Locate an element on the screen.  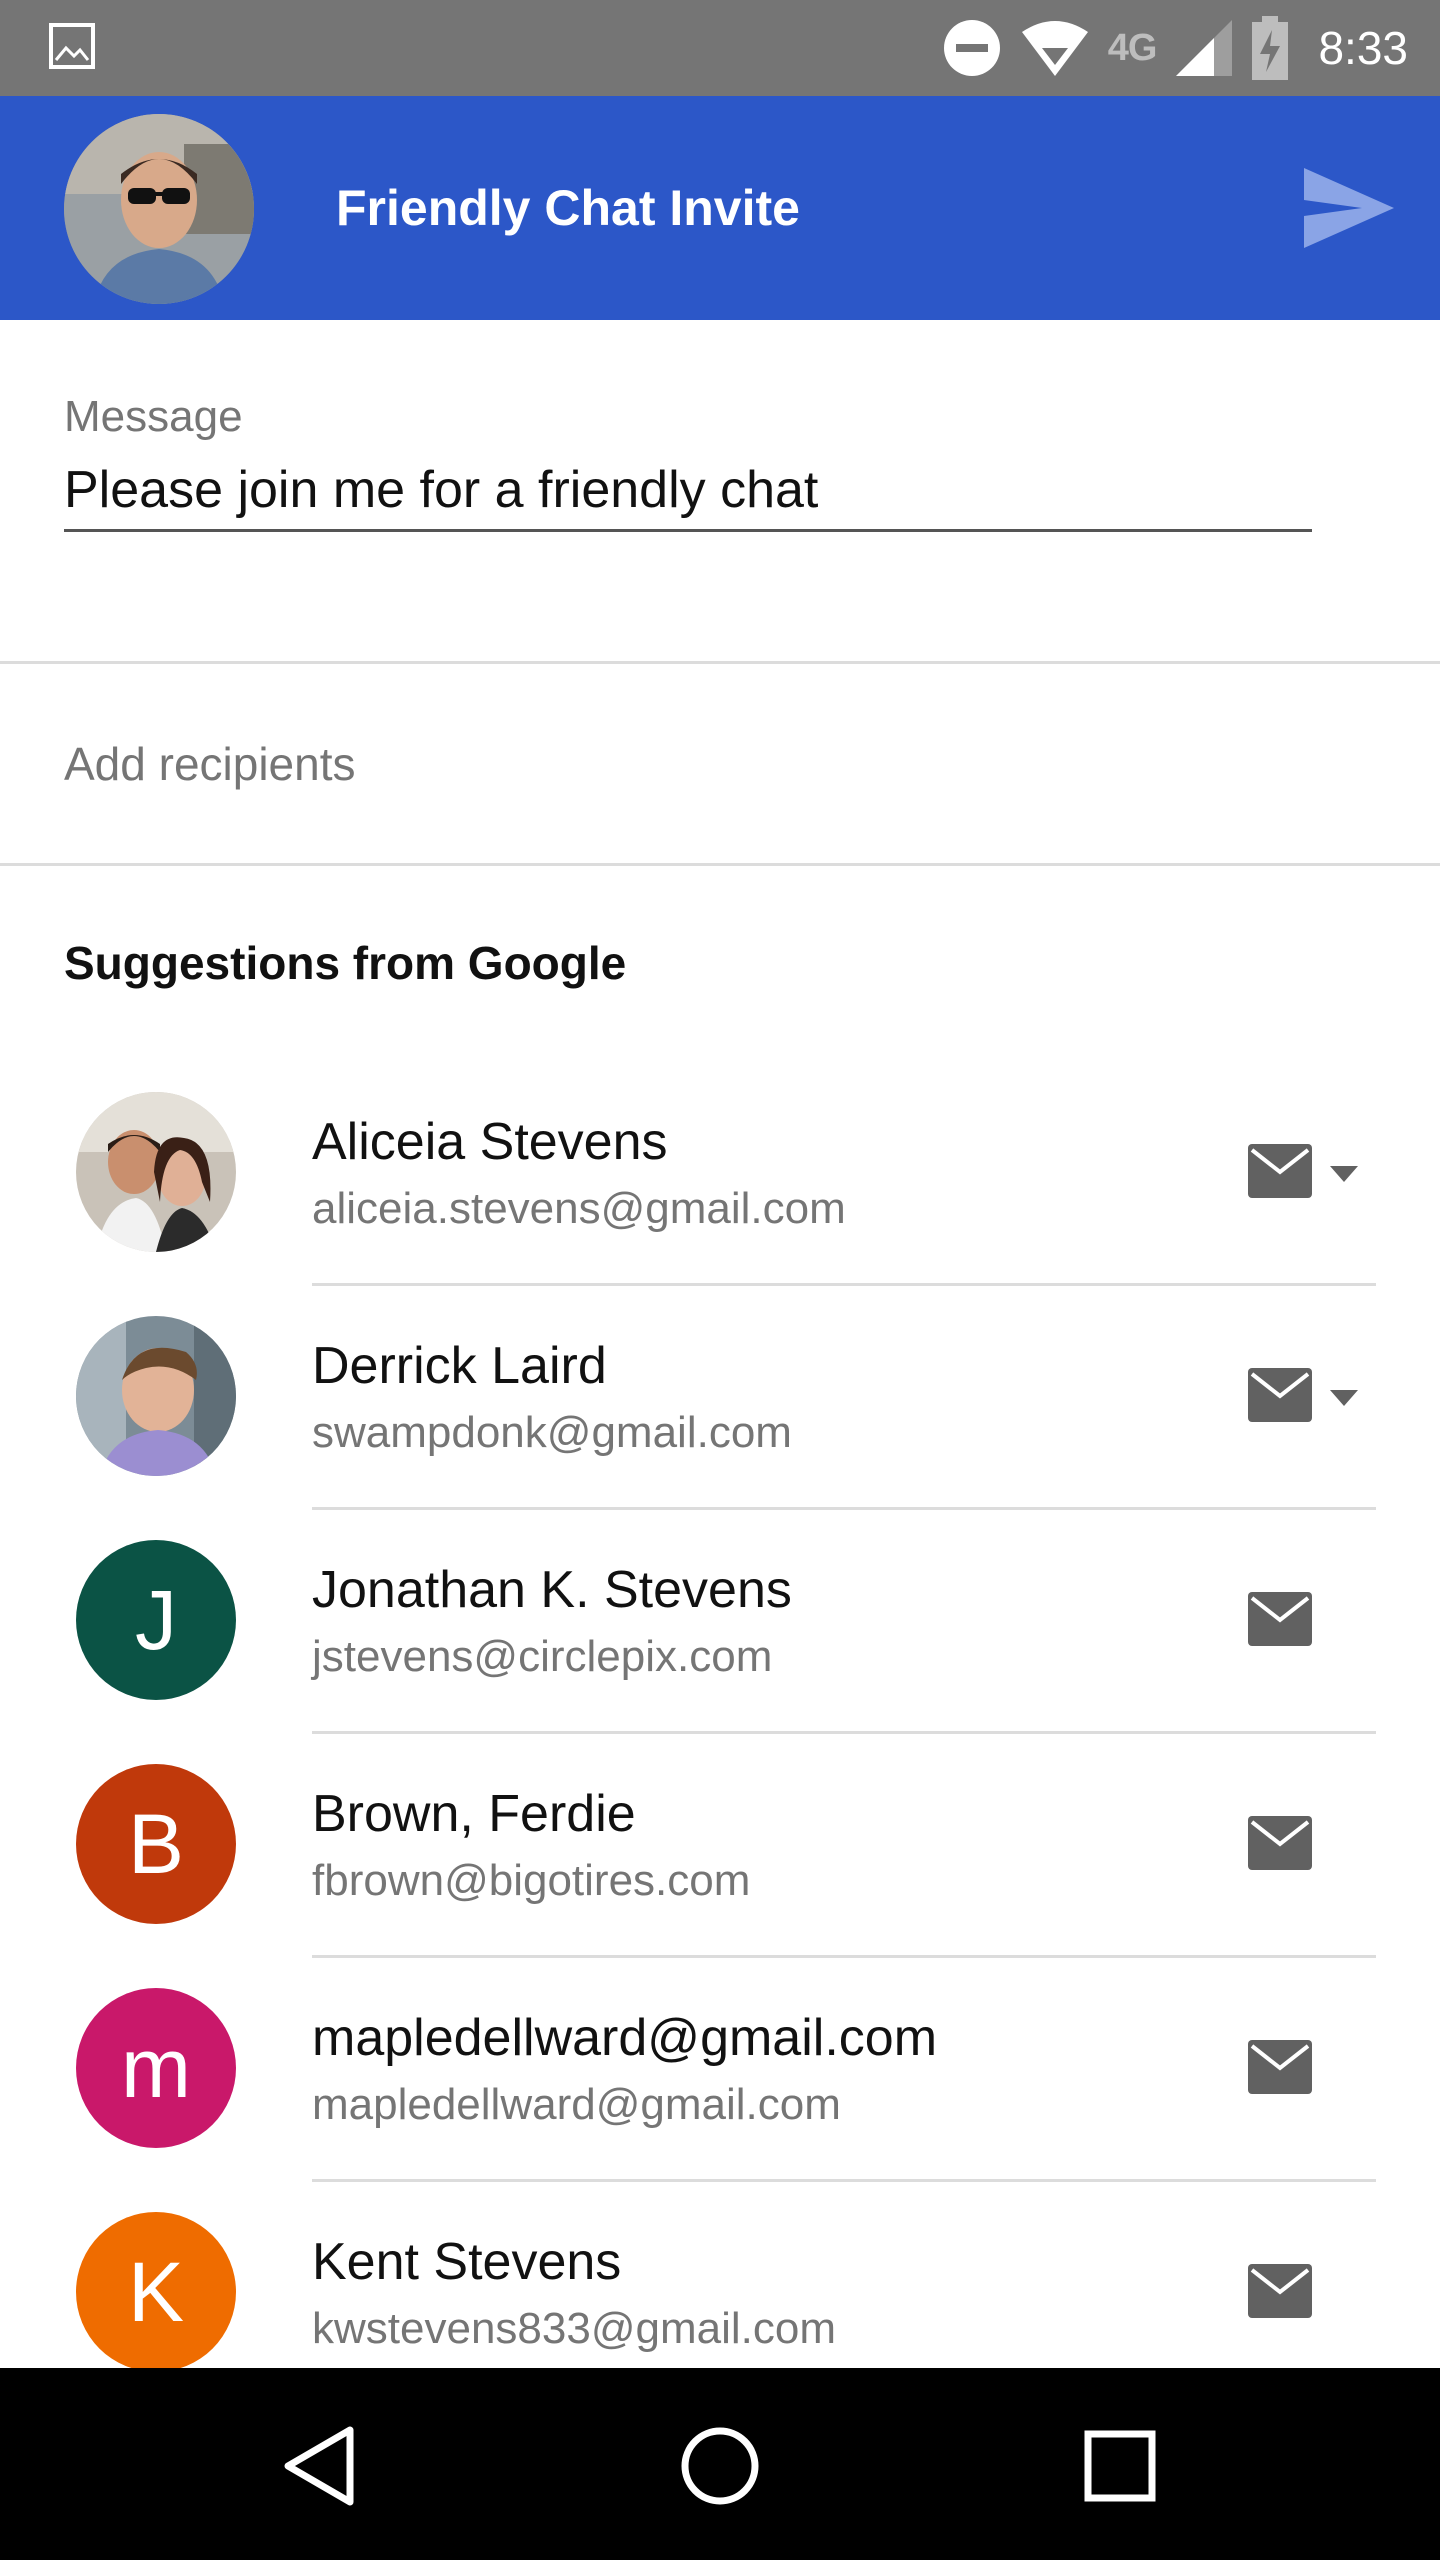
contact-row: B Brown, Ferdie fbrown@bigotires.com is located at coordinates (720, 1846).